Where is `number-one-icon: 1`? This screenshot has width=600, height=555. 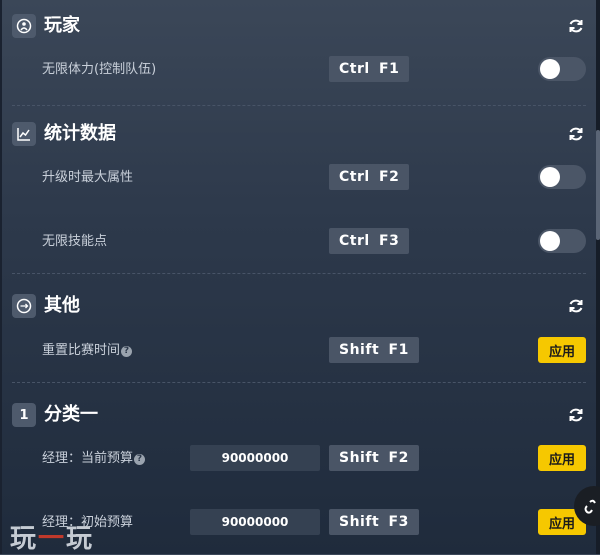
number-one-icon: 1 is located at coordinates (24, 415).